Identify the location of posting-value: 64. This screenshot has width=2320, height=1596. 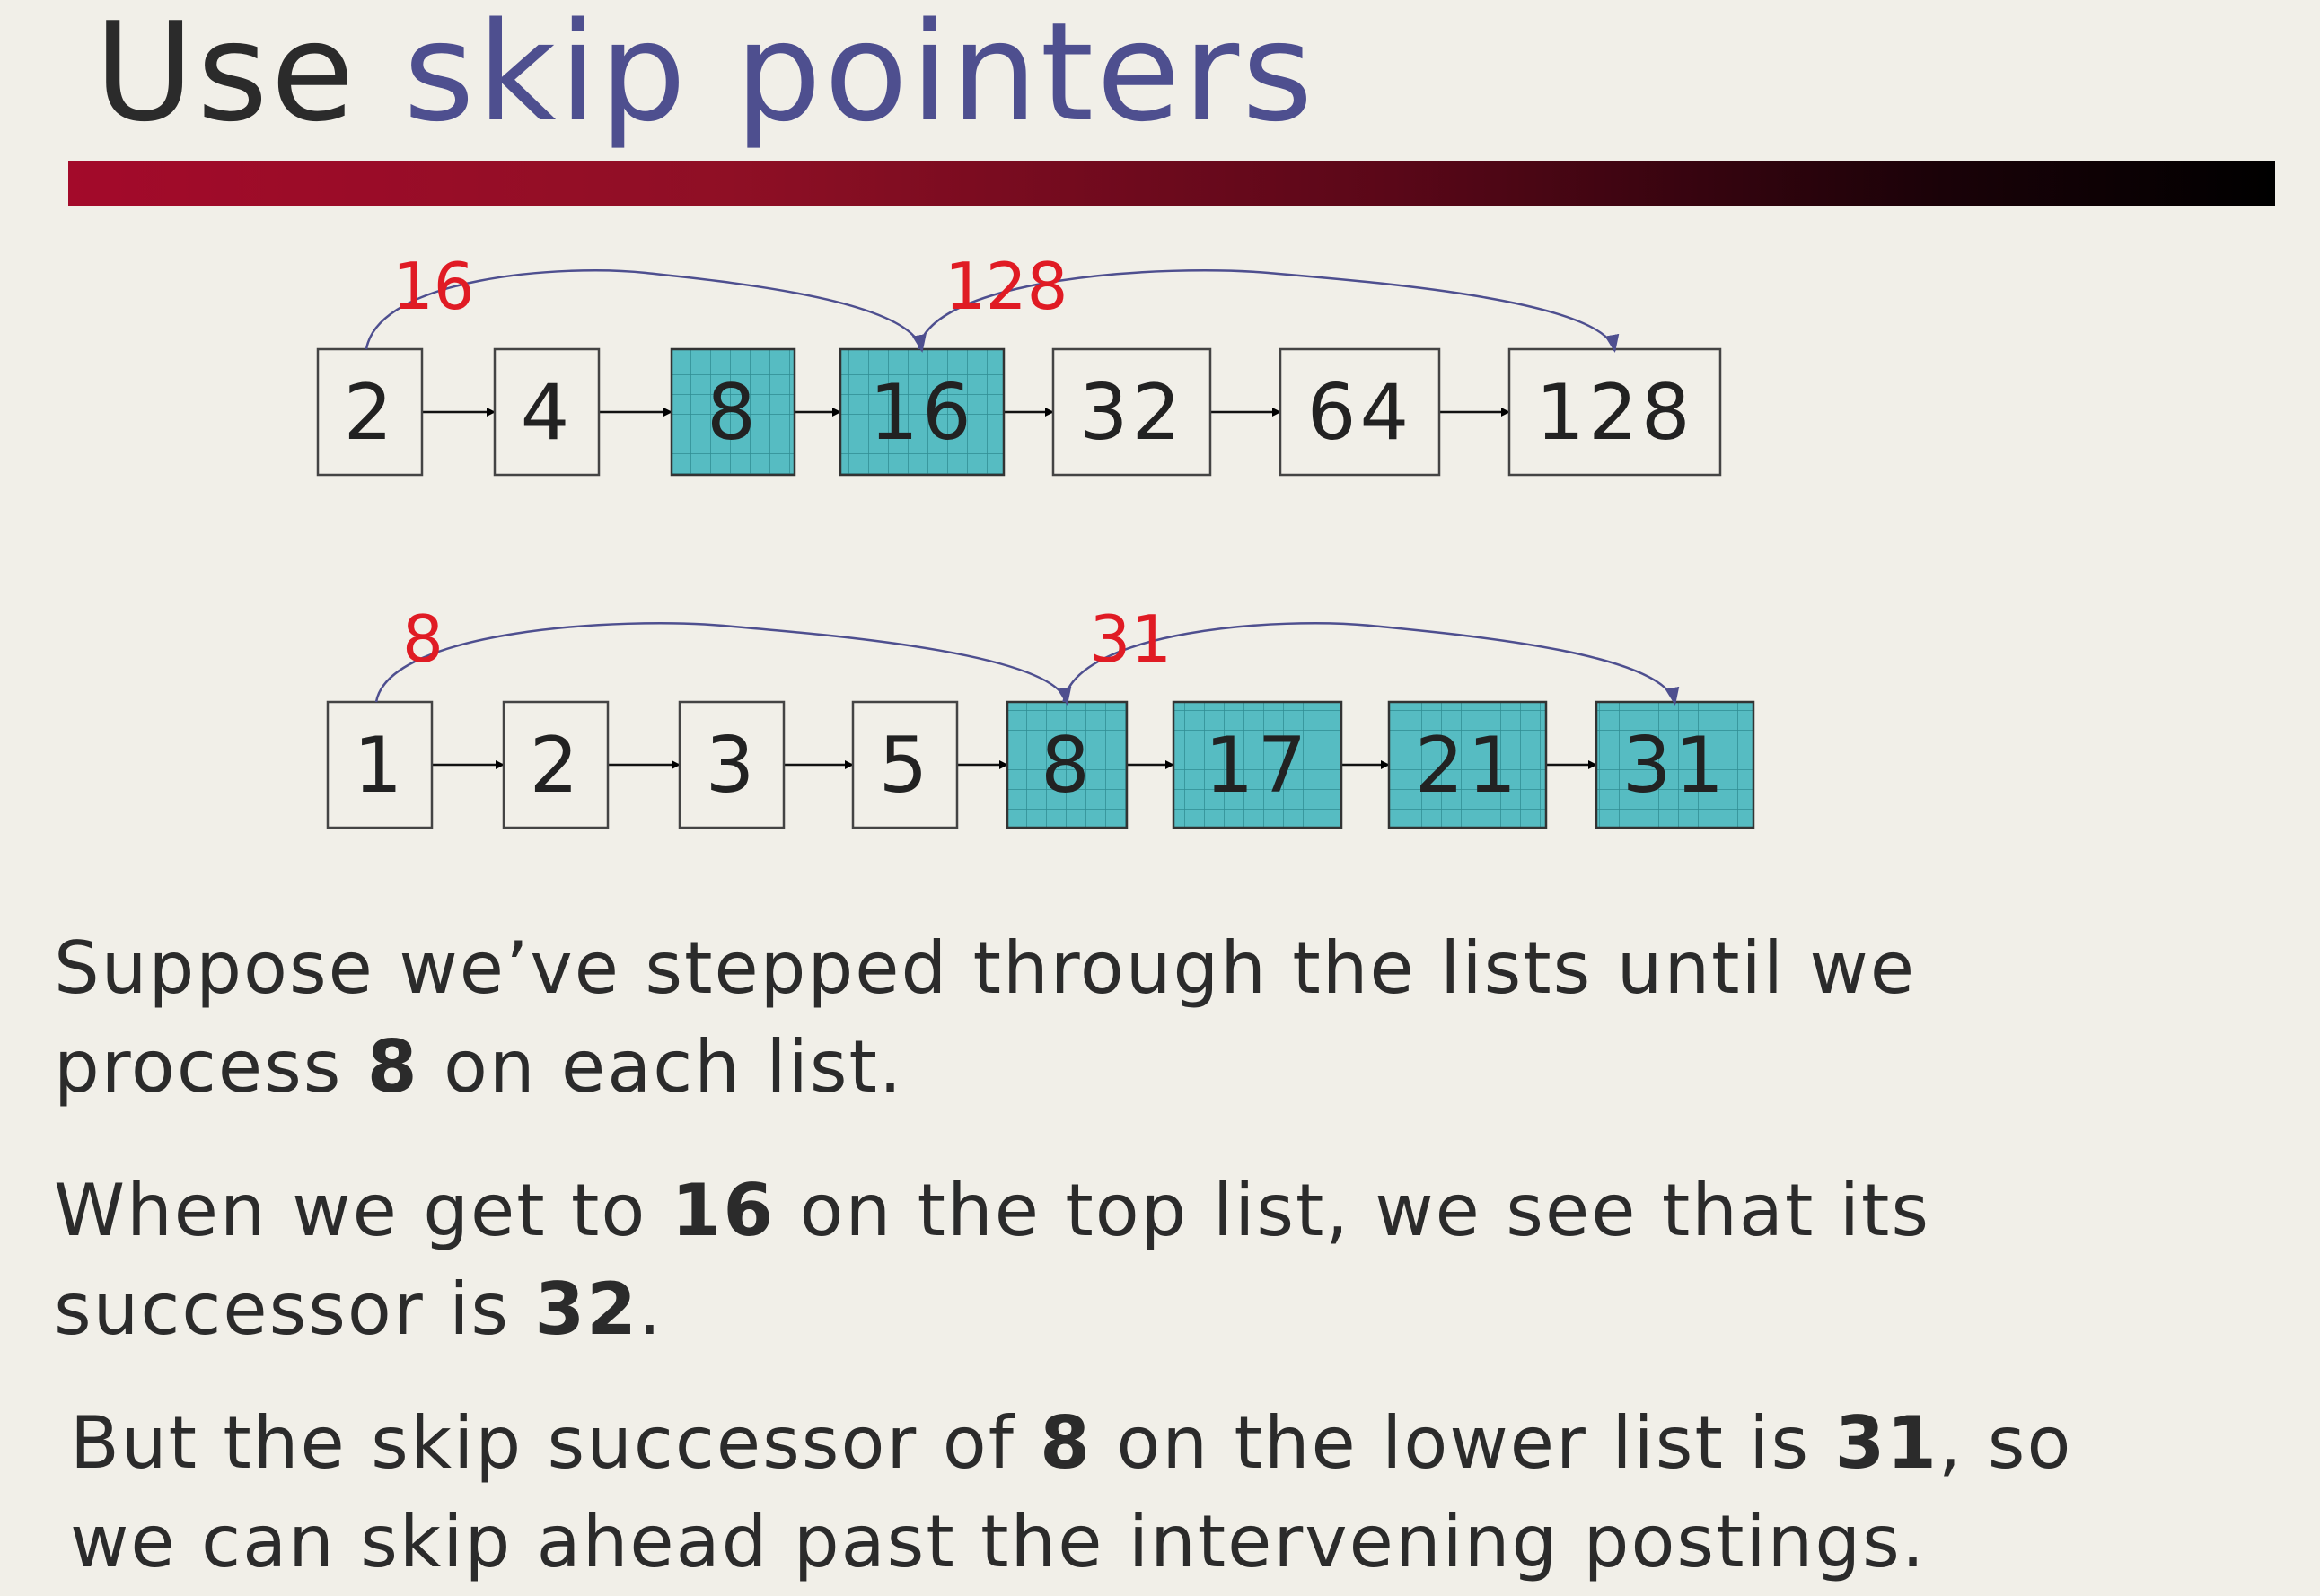
(1359, 413).